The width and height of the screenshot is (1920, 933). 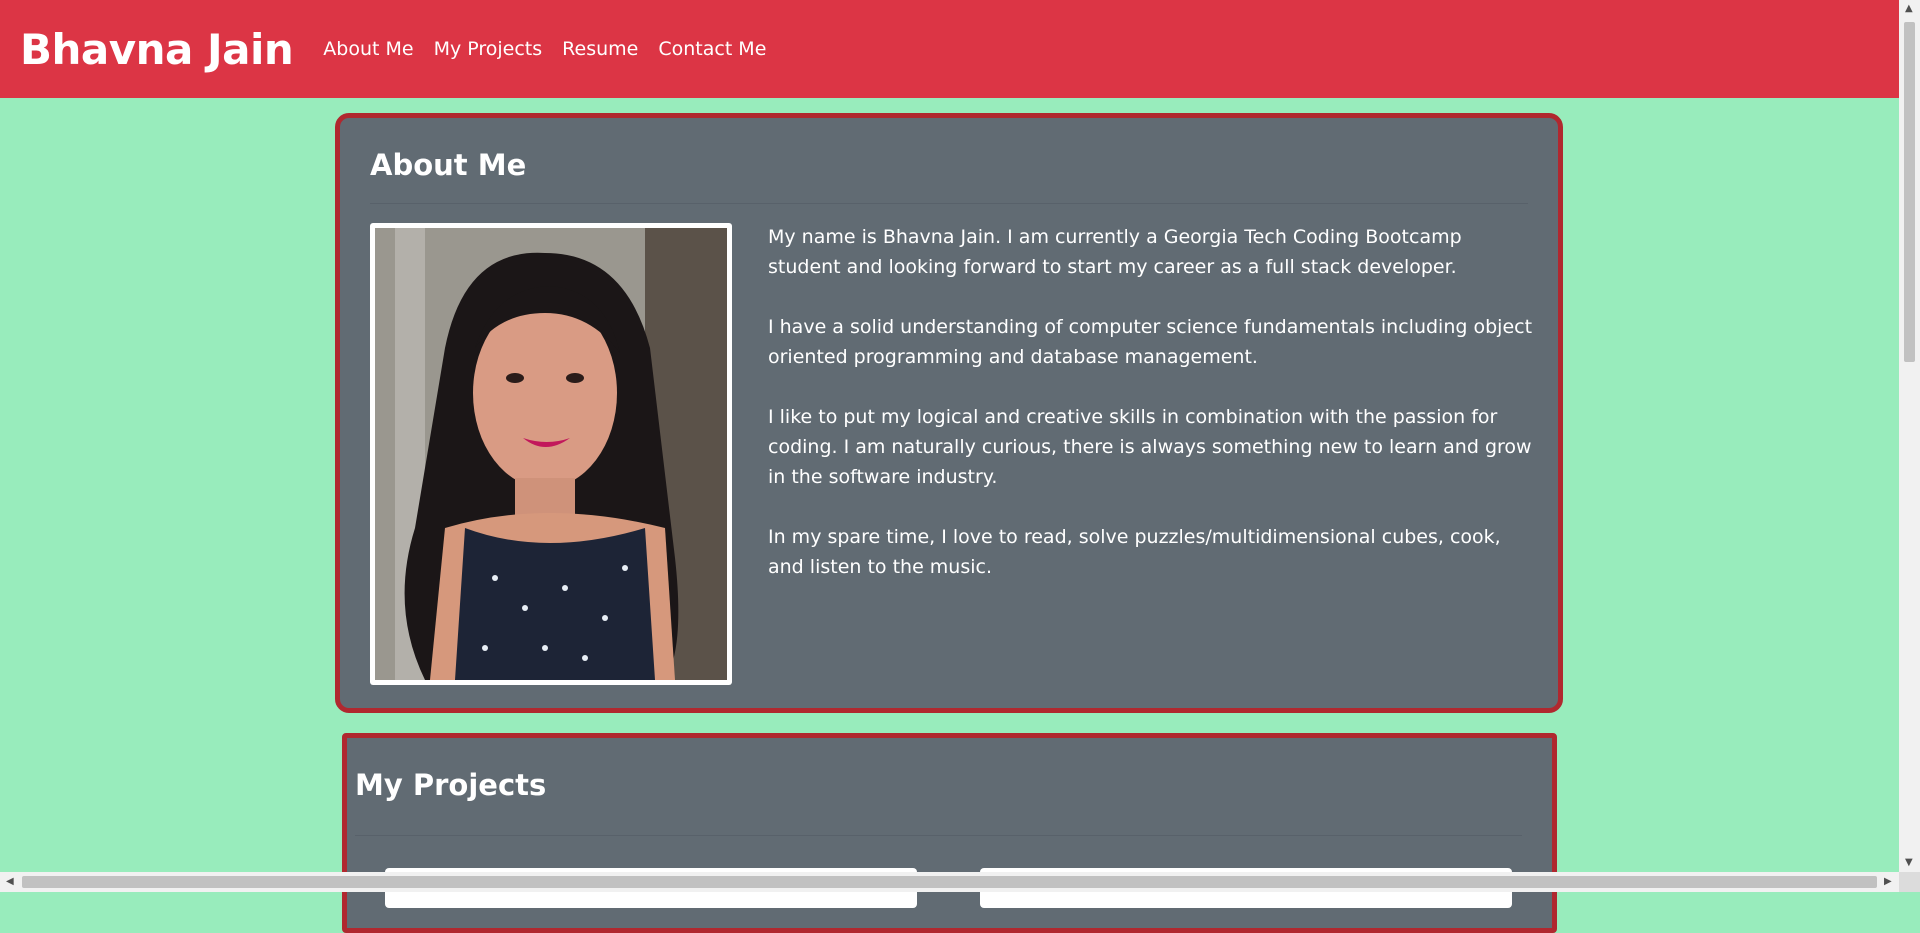 What do you see at coordinates (1909, 882) in the screenshot?
I see `scrollbar-corner` at bounding box center [1909, 882].